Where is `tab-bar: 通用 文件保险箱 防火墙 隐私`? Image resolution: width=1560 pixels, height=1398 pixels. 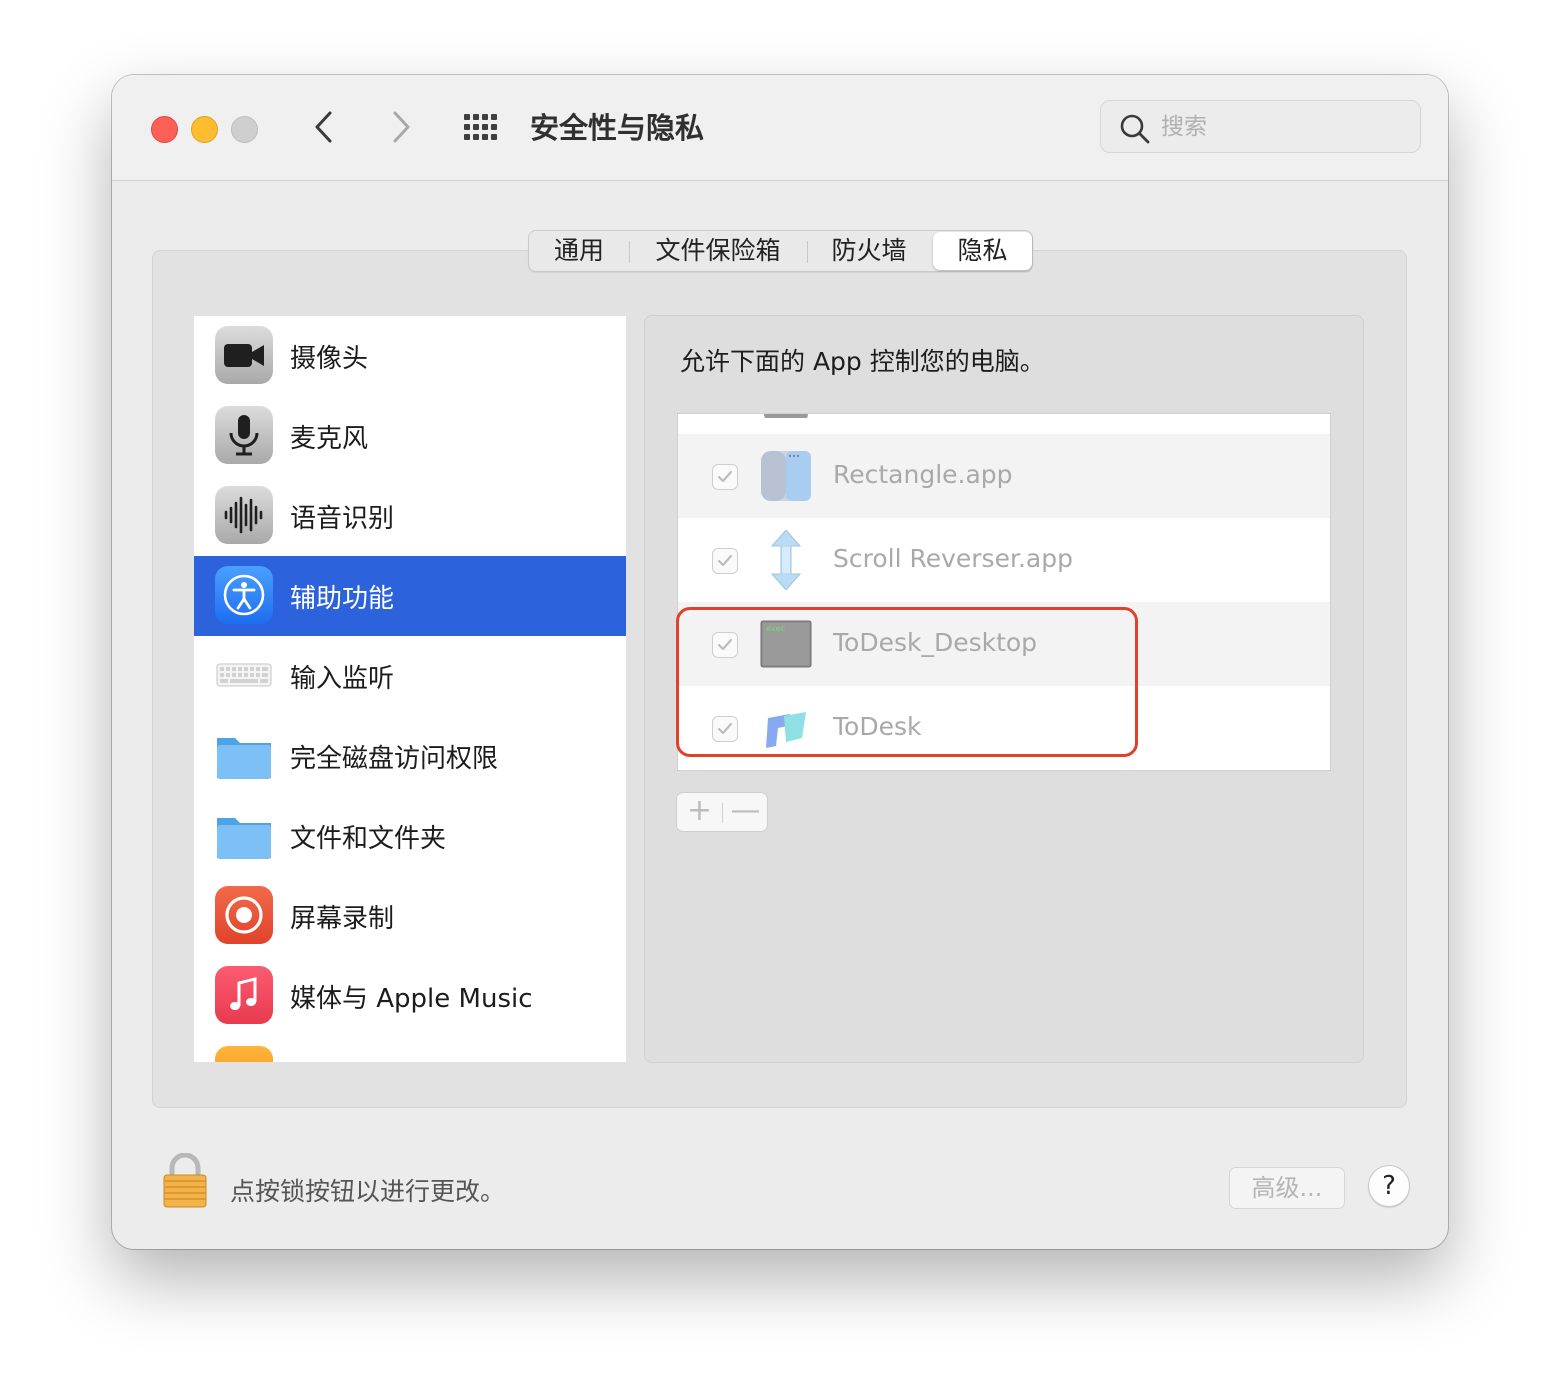 tab-bar: 通用 文件保险箱 防火墙 隐私 is located at coordinates (780, 251).